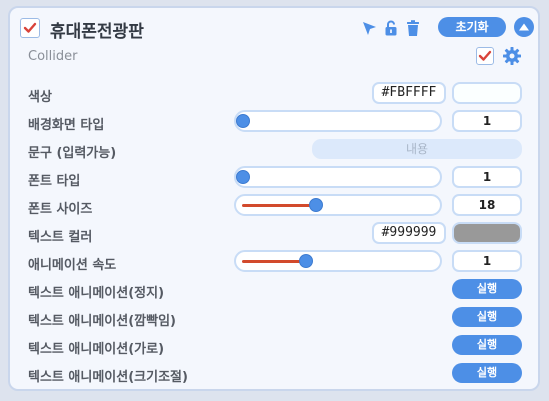  Describe the element at coordinates (108, 377) in the screenshot. I see `row-label: 텍스트 애니메이션(크기조절)` at that location.